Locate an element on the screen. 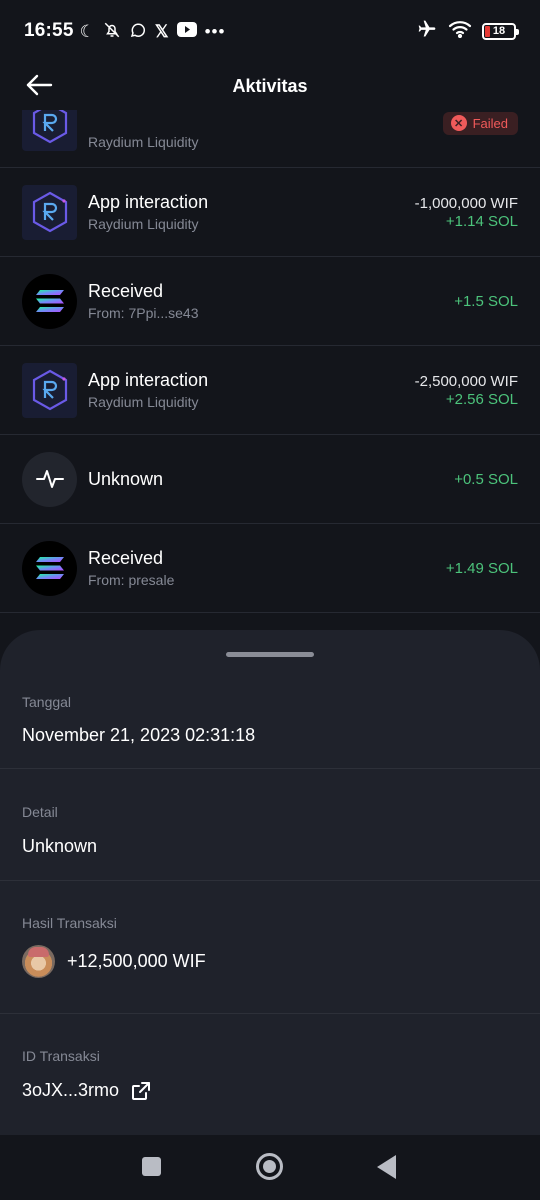  txid-value: 3oJX...3rmo is located at coordinates (70, 1090).